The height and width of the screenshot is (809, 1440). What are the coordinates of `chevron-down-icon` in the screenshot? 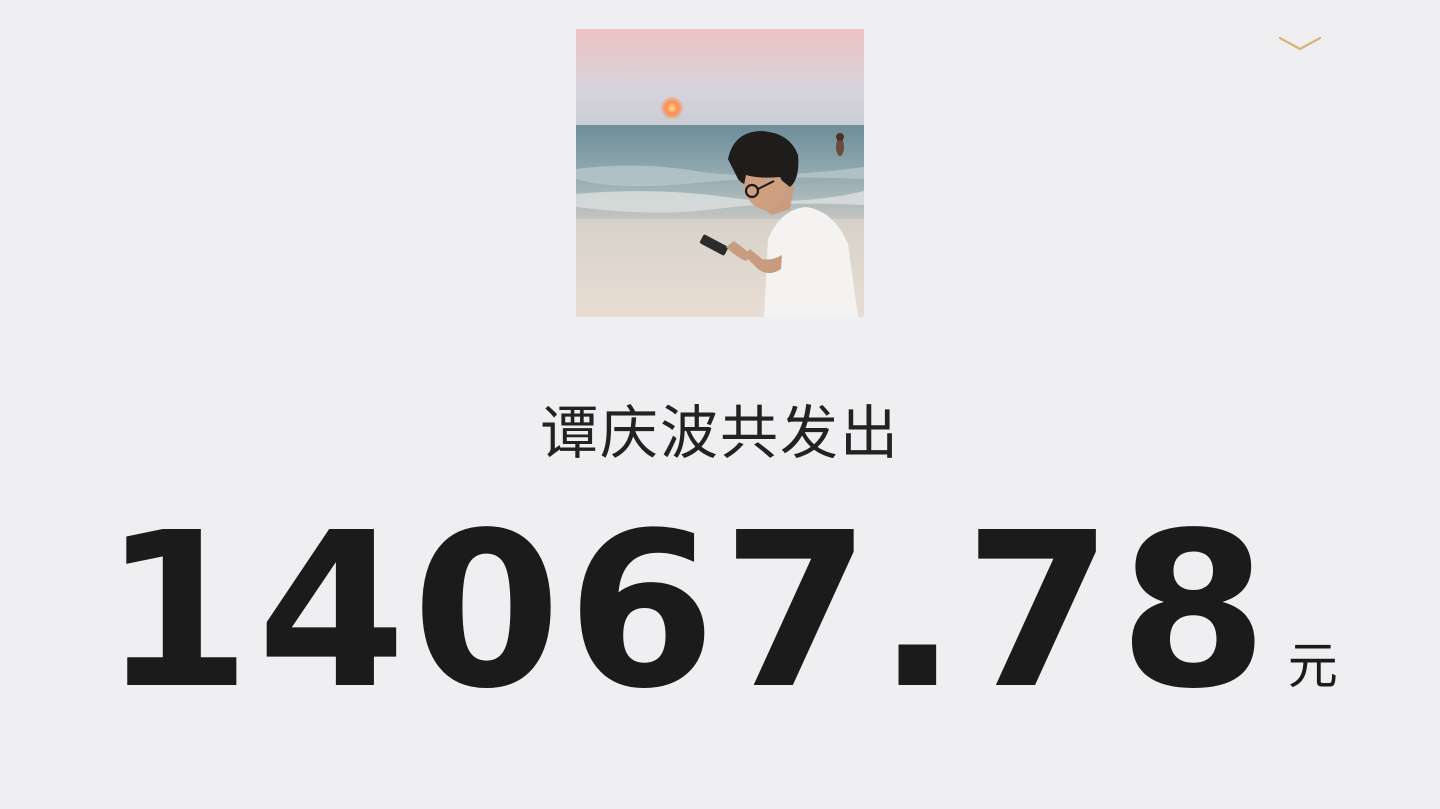 It's located at (1300, 44).